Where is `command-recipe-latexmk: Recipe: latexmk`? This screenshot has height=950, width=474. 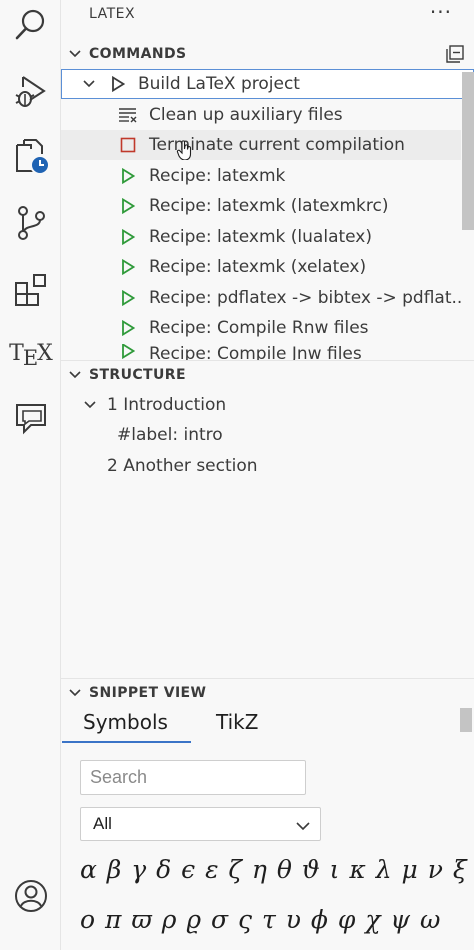
command-recipe-latexmk: Recipe: latexmk is located at coordinates (261, 176).